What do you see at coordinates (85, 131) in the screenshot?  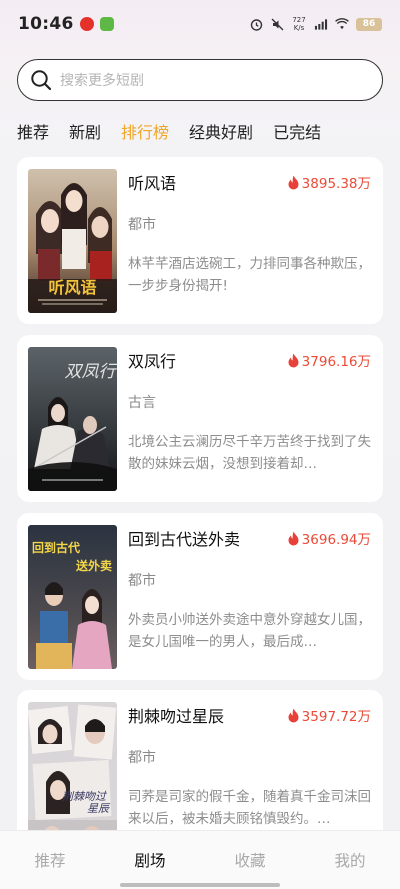 I see `tab-new: 新剧` at bounding box center [85, 131].